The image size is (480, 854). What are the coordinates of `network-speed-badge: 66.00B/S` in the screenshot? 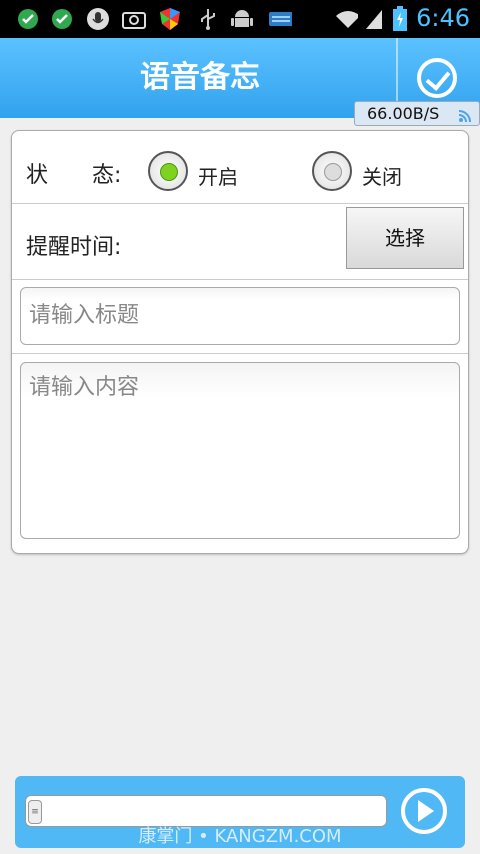 It's located at (417, 113).